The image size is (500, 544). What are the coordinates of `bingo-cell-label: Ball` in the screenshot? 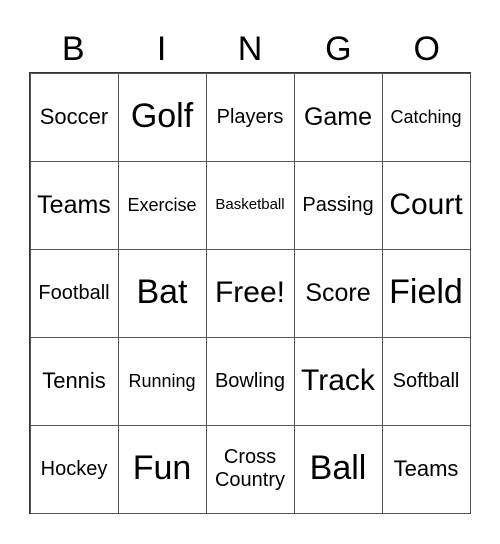 It's located at (338, 468).